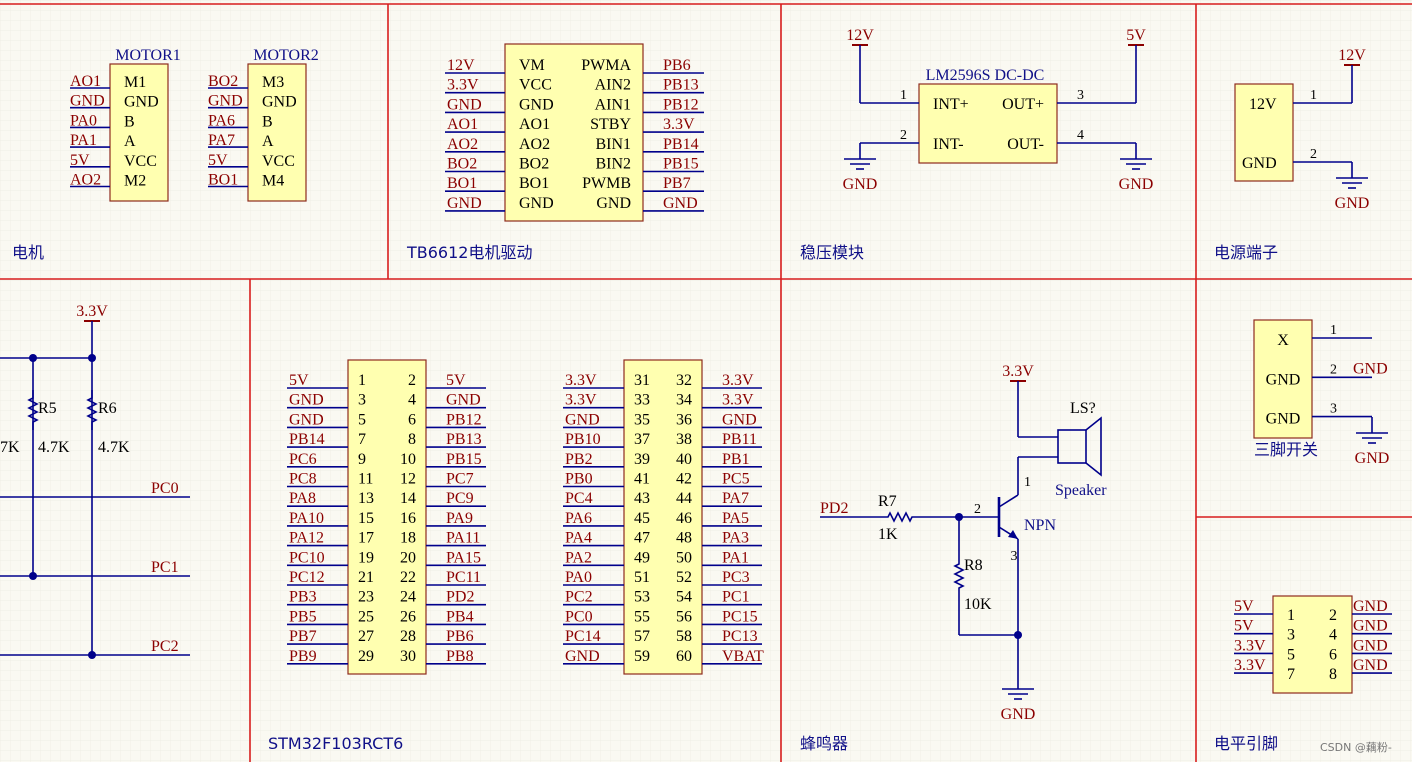 This screenshot has width=1412, height=762. Describe the element at coordinates (642, 439) in the screenshot. I see `stm32-header2-pin-num-left-3: 37` at that location.